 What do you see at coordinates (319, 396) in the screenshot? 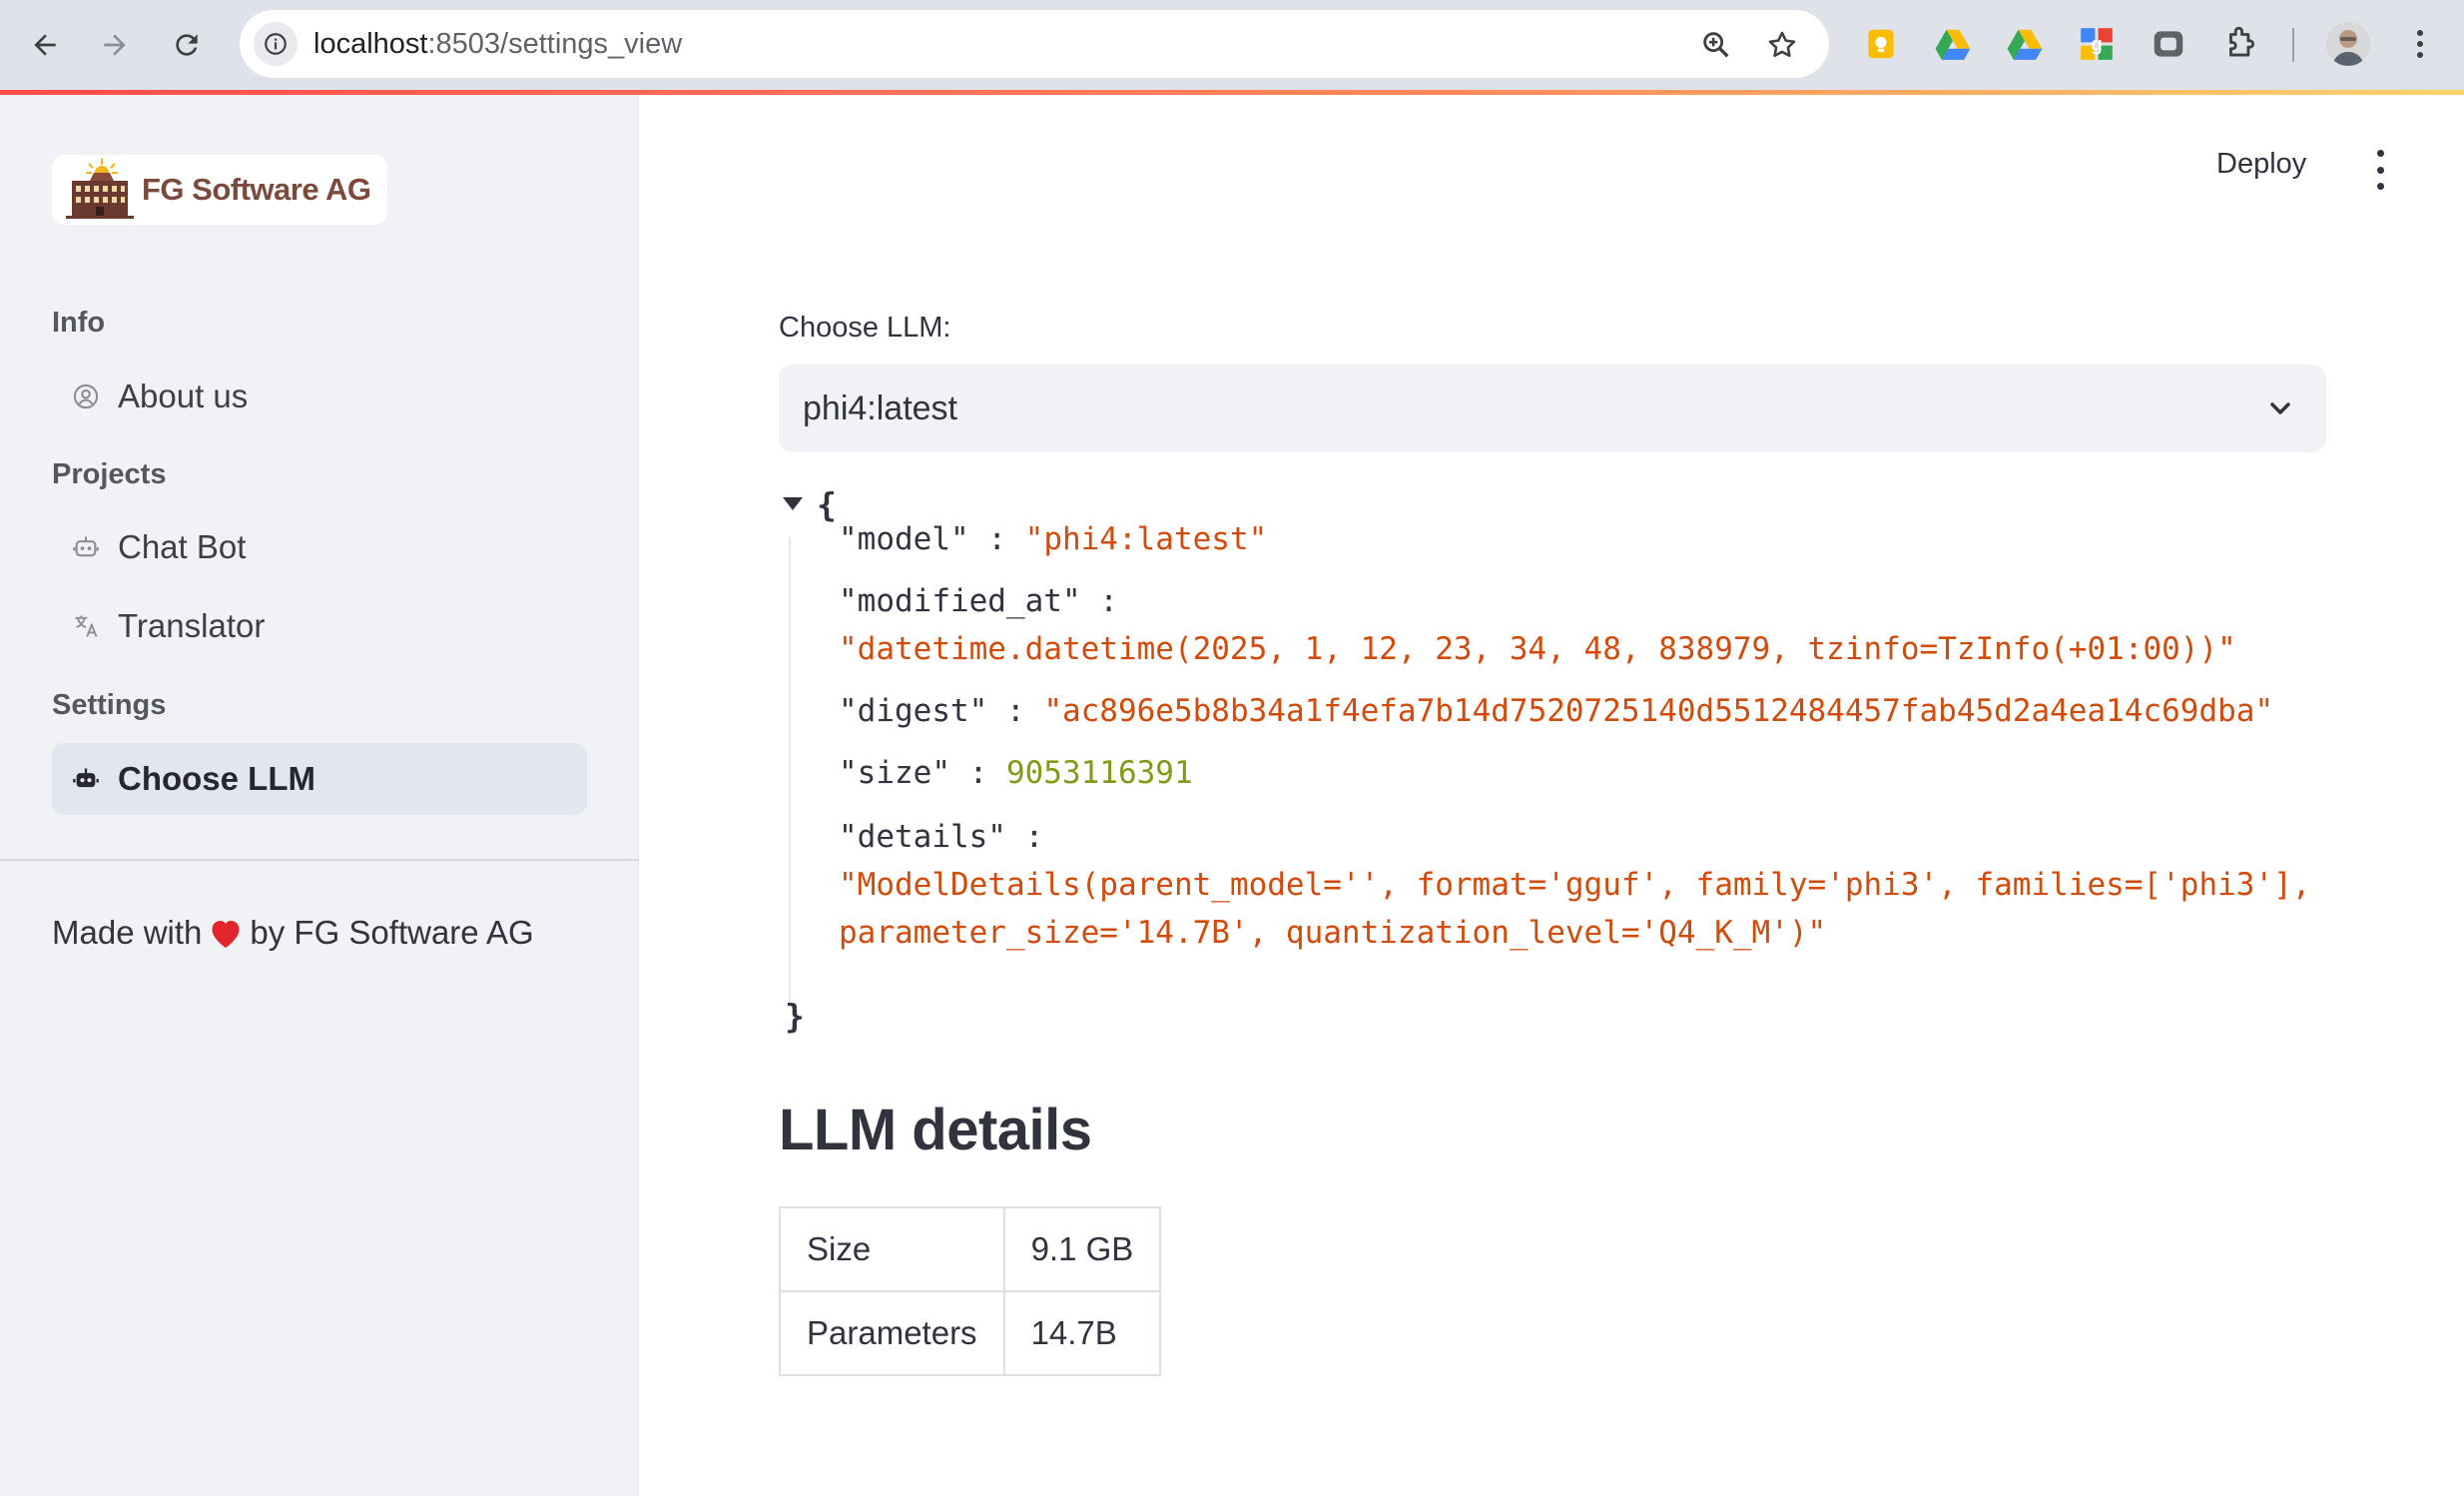
I see `sidebar-item-about-us: About us` at bounding box center [319, 396].